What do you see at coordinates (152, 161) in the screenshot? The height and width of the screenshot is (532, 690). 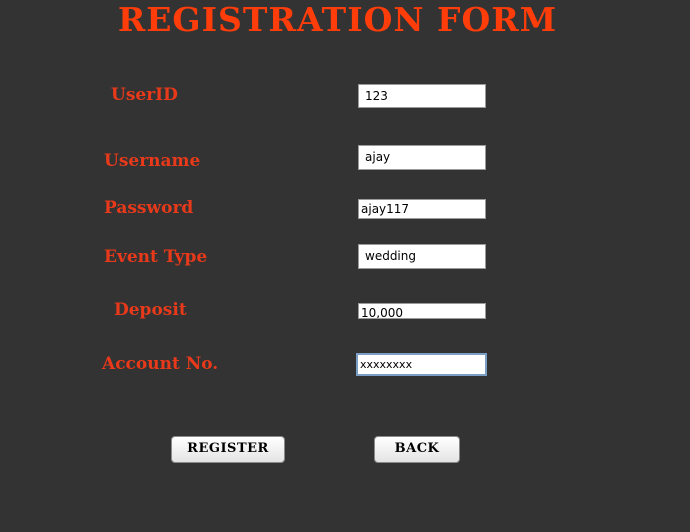 I see `username-label: Username` at bounding box center [152, 161].